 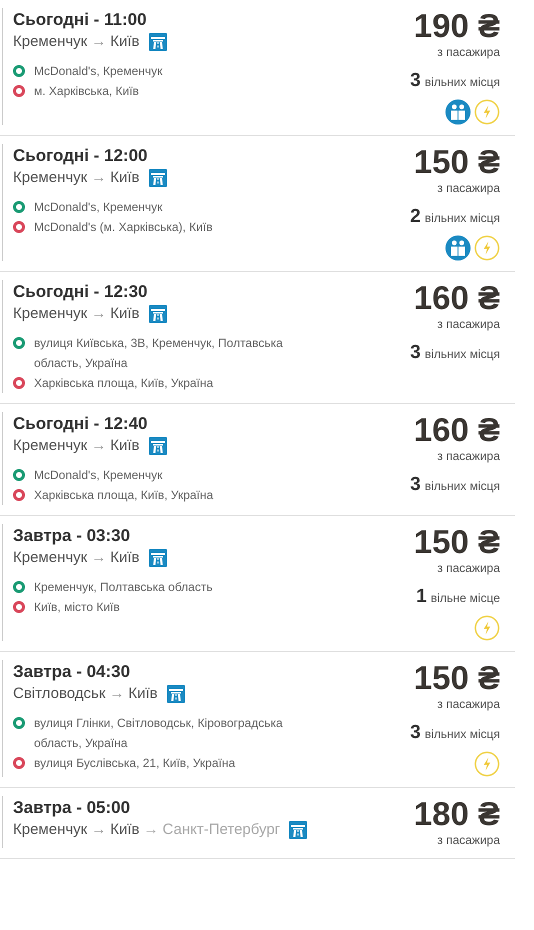 I want to click on route-city: Санкт-Петербург, so click(x=221, y=830).